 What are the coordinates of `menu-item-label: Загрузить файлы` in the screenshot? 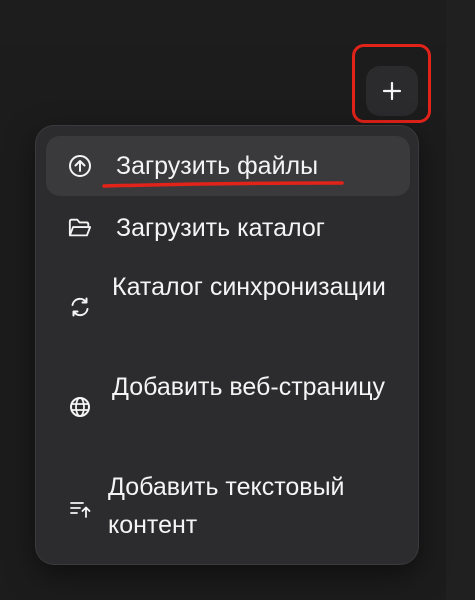 It's located at (217, 166).